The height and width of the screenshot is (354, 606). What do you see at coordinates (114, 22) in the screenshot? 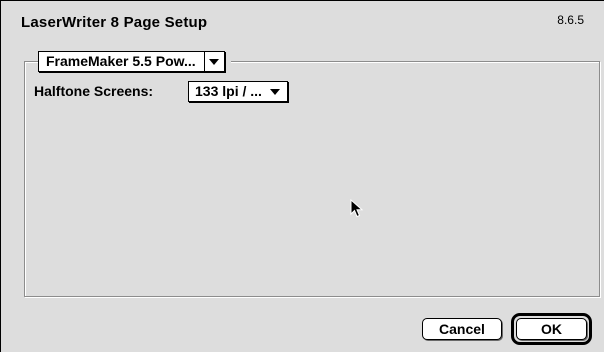
I see `dialog-title: LaserWriter 8 Page Setup` at bounding box center [114, 22].